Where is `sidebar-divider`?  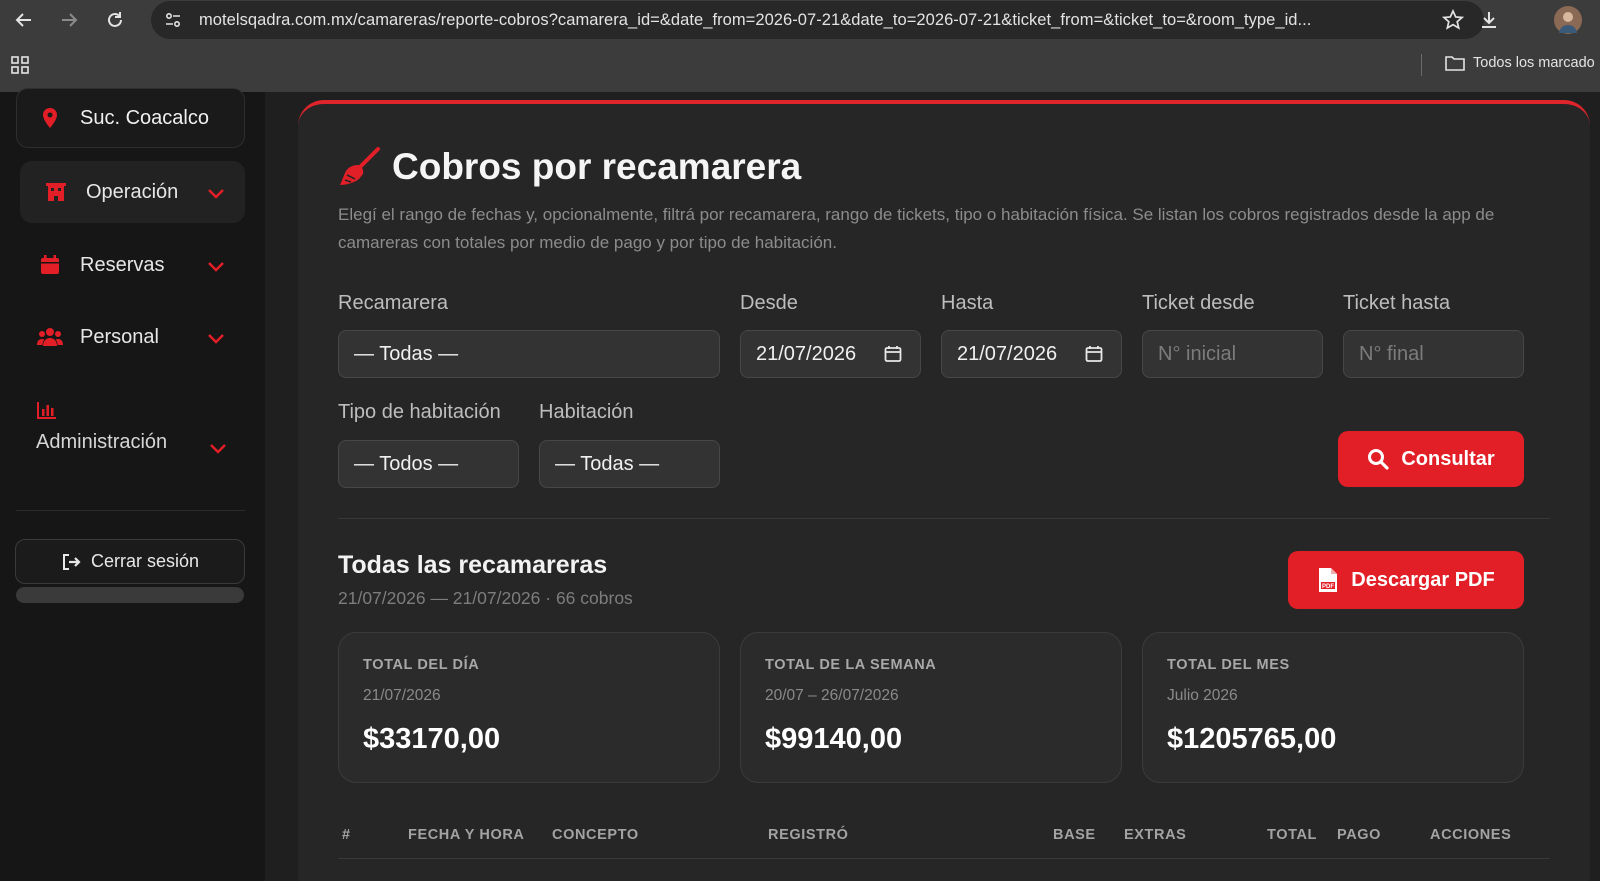 sidebar-divider is located at coordinates (130, 510).